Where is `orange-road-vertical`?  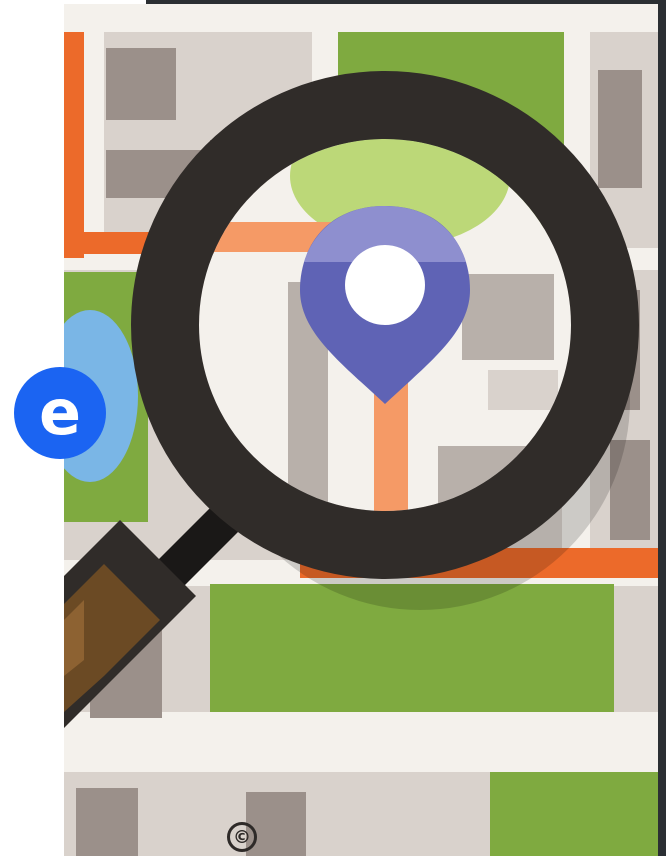 orange-road-vertical is located at coordinates (74, 145).